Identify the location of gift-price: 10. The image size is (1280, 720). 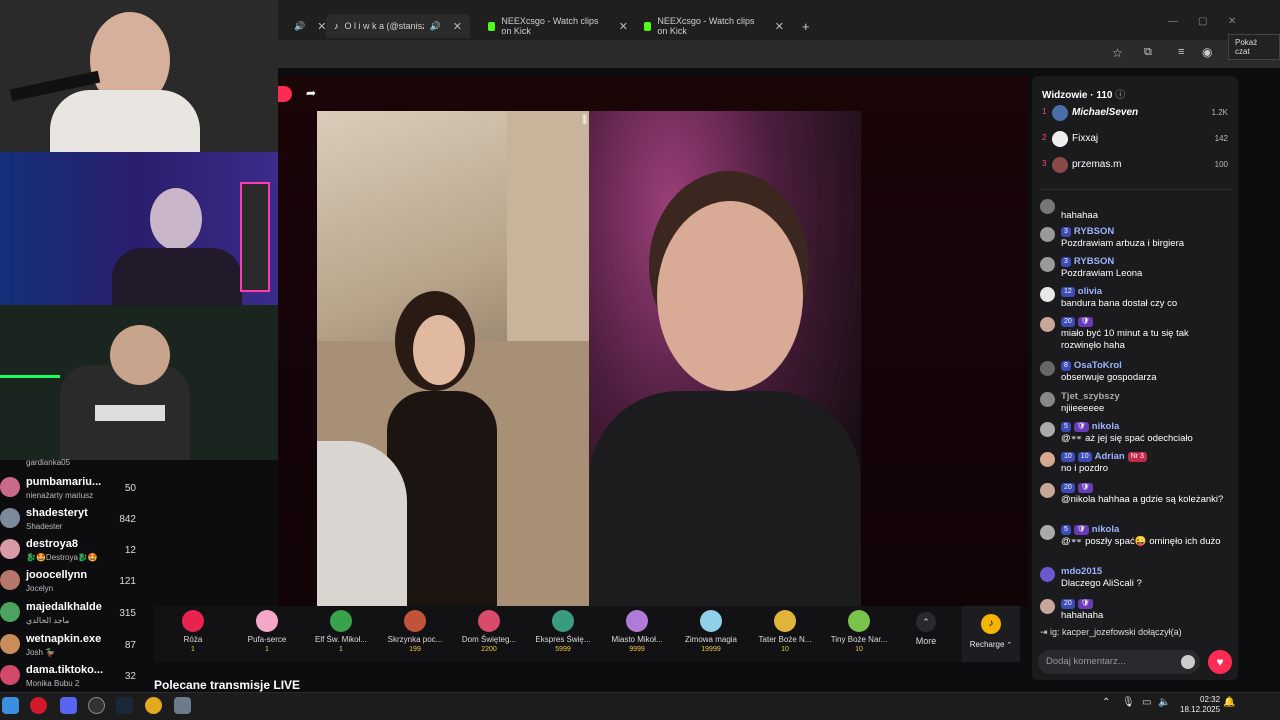
(785, 649).